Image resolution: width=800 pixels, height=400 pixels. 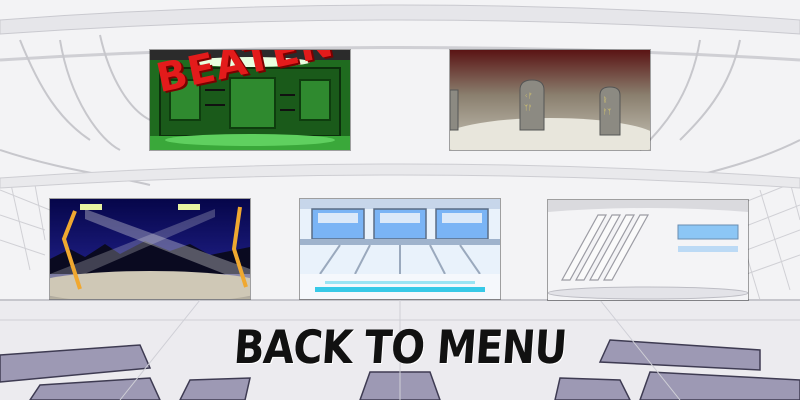 I want to click on level-2-thumbnail: ᚲᚠ ᛉᚨ ᚱ ᚨᛉ, so click(x=550, y=100).